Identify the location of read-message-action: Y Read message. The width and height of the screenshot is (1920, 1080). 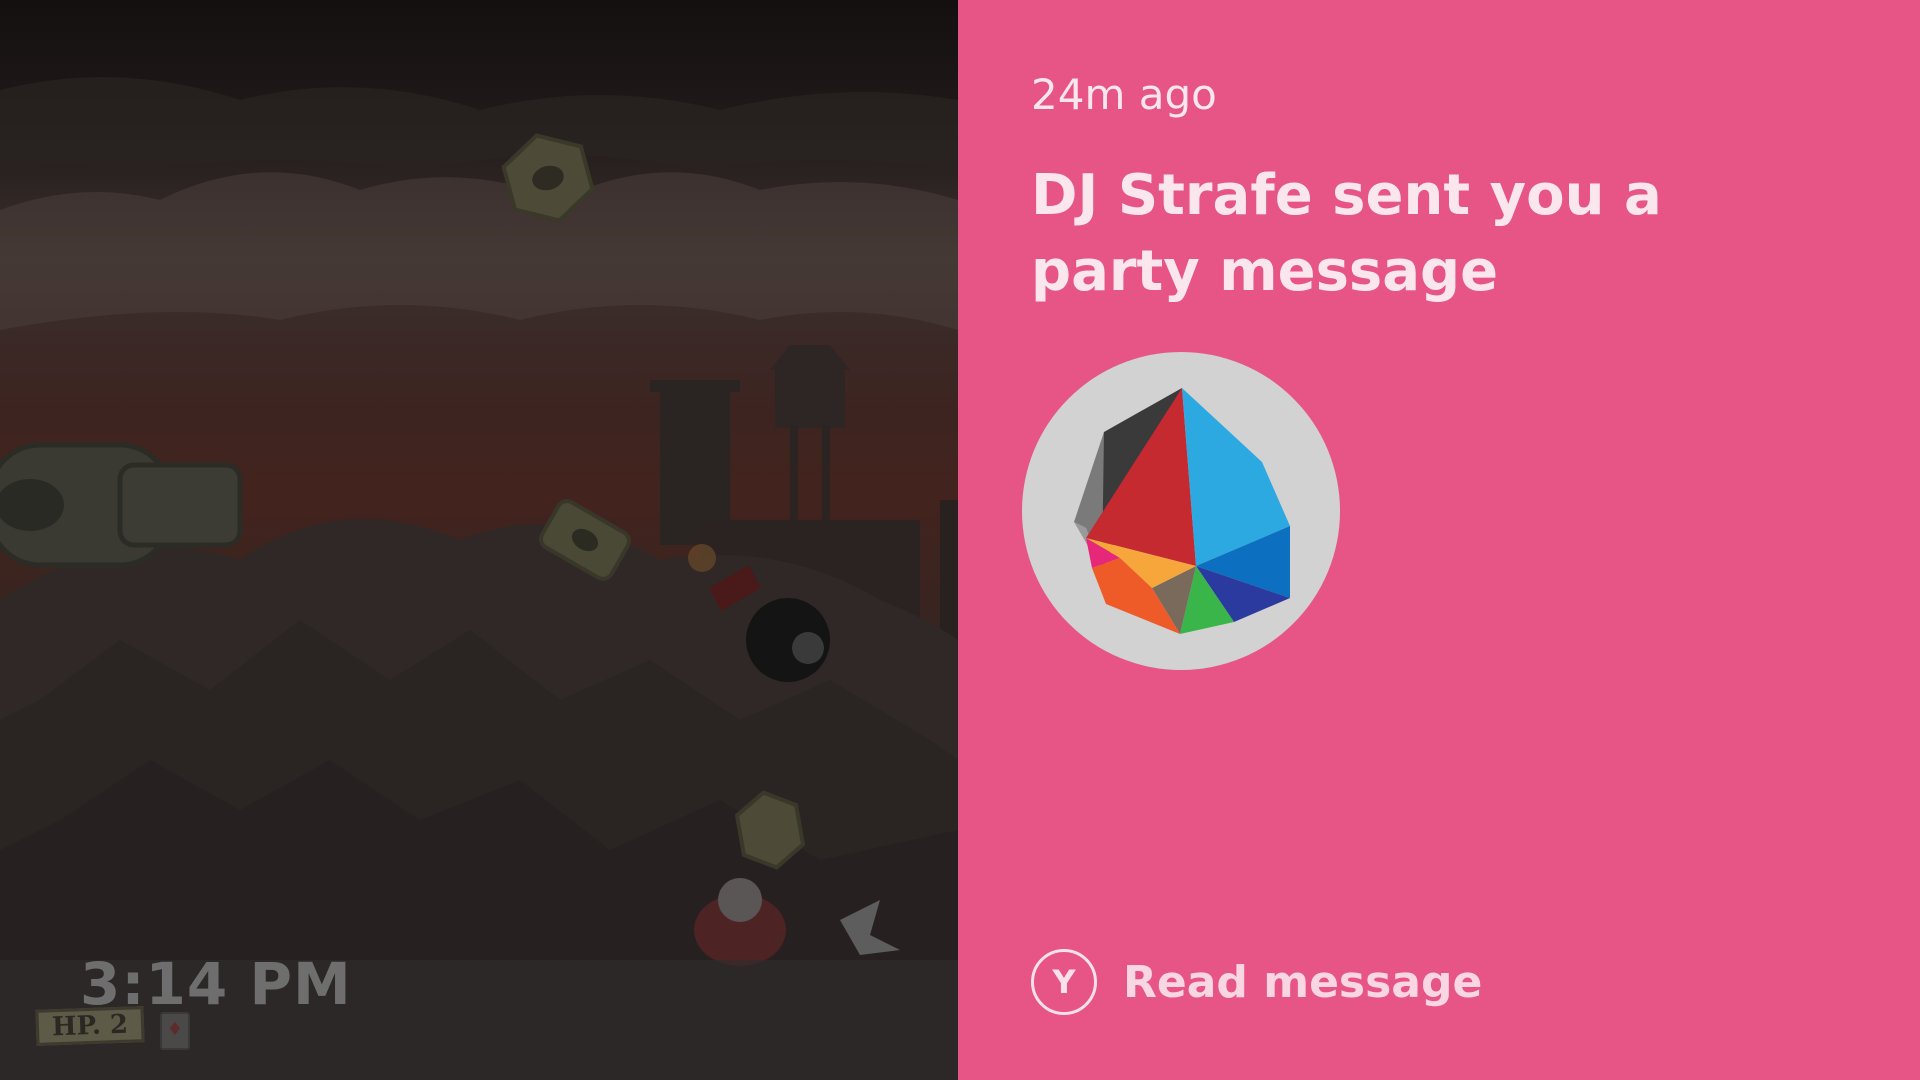
(1256, 982).